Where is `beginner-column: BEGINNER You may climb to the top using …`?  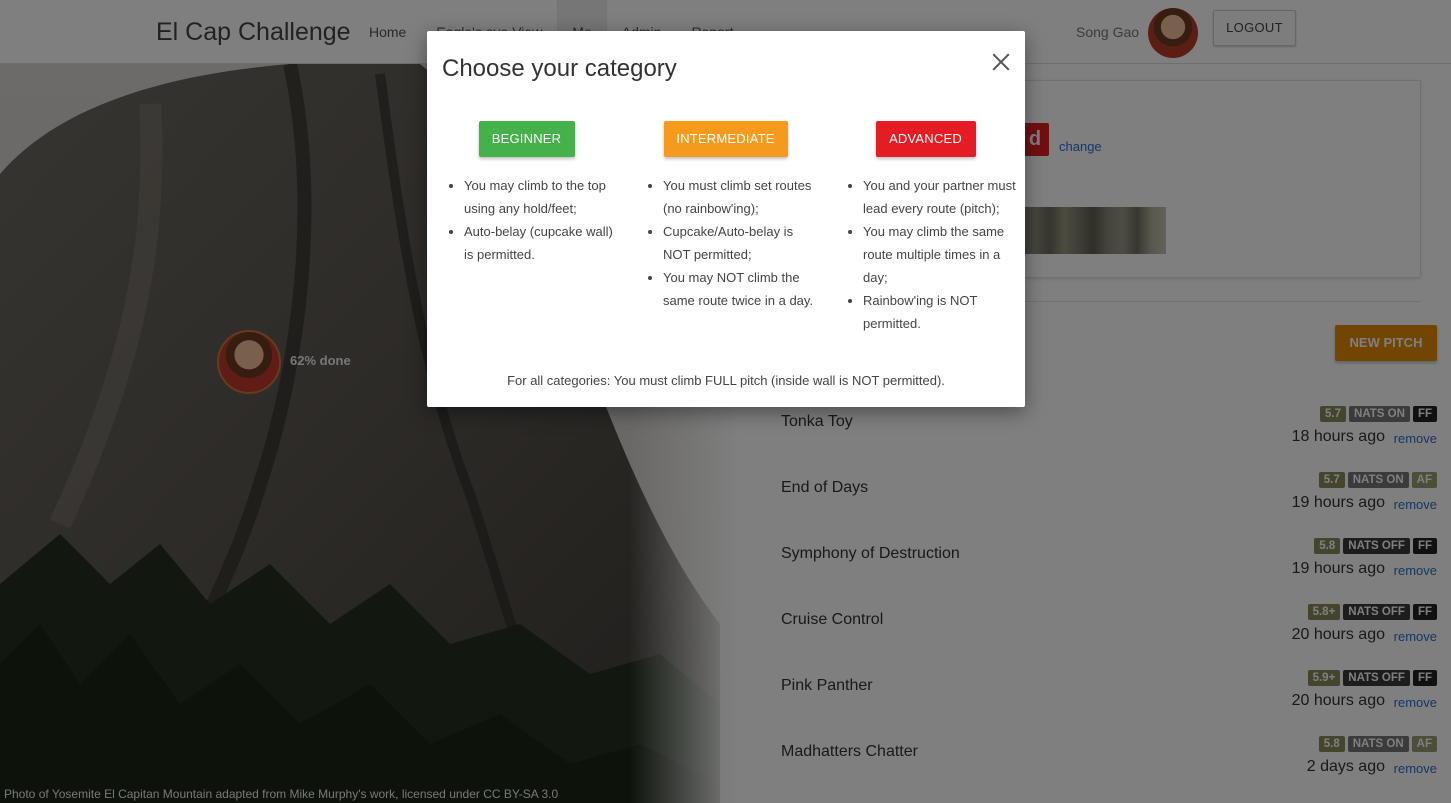
beginner-column: BEGINNER You may climb to the top using … is located at coordinates (526, 193).